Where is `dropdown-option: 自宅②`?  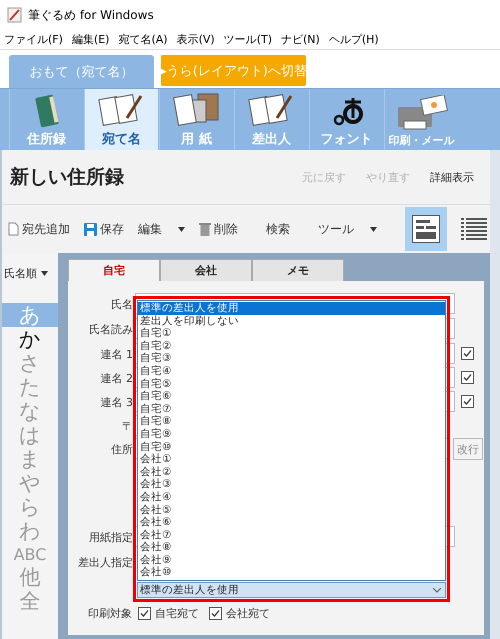
dropdown-option: 自宅② is located at coordinates (291, 346).